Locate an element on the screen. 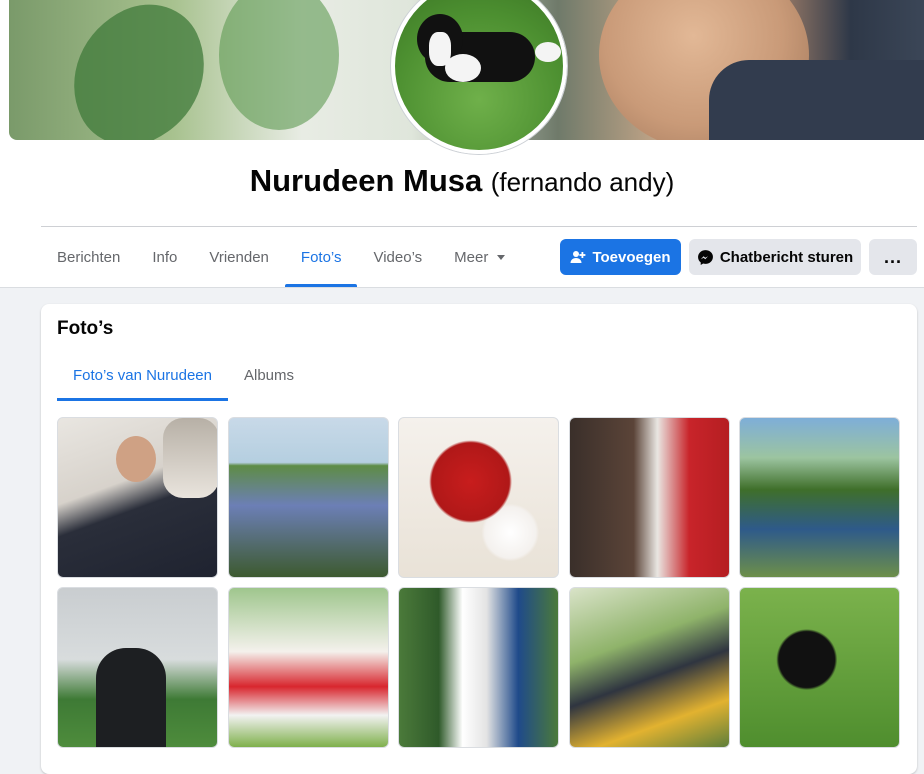  add-friend-label: Toevoegen is located at coordinates (631, 257).